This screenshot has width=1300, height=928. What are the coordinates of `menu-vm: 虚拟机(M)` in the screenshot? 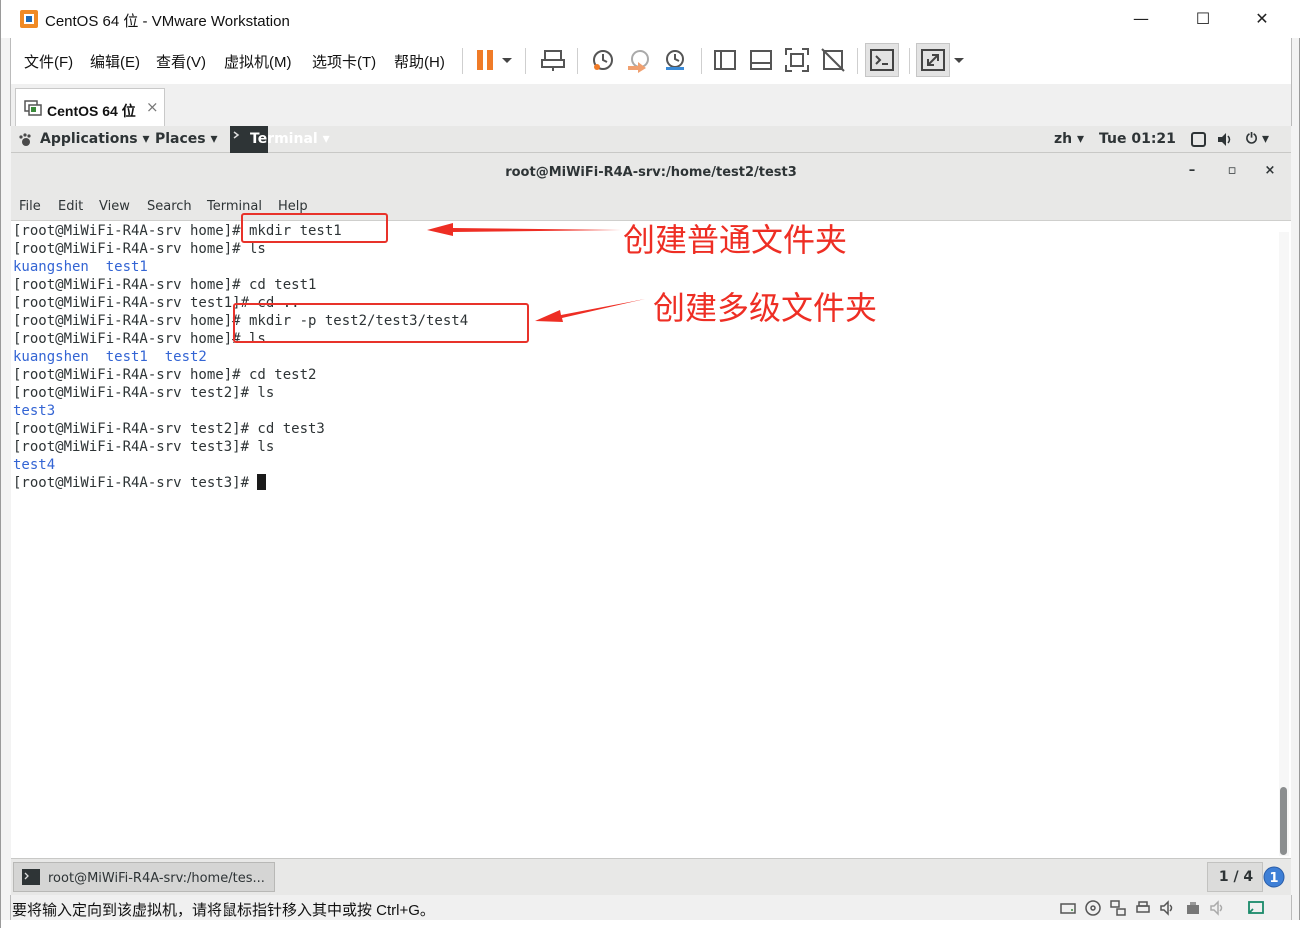 It's located at (258, 61).